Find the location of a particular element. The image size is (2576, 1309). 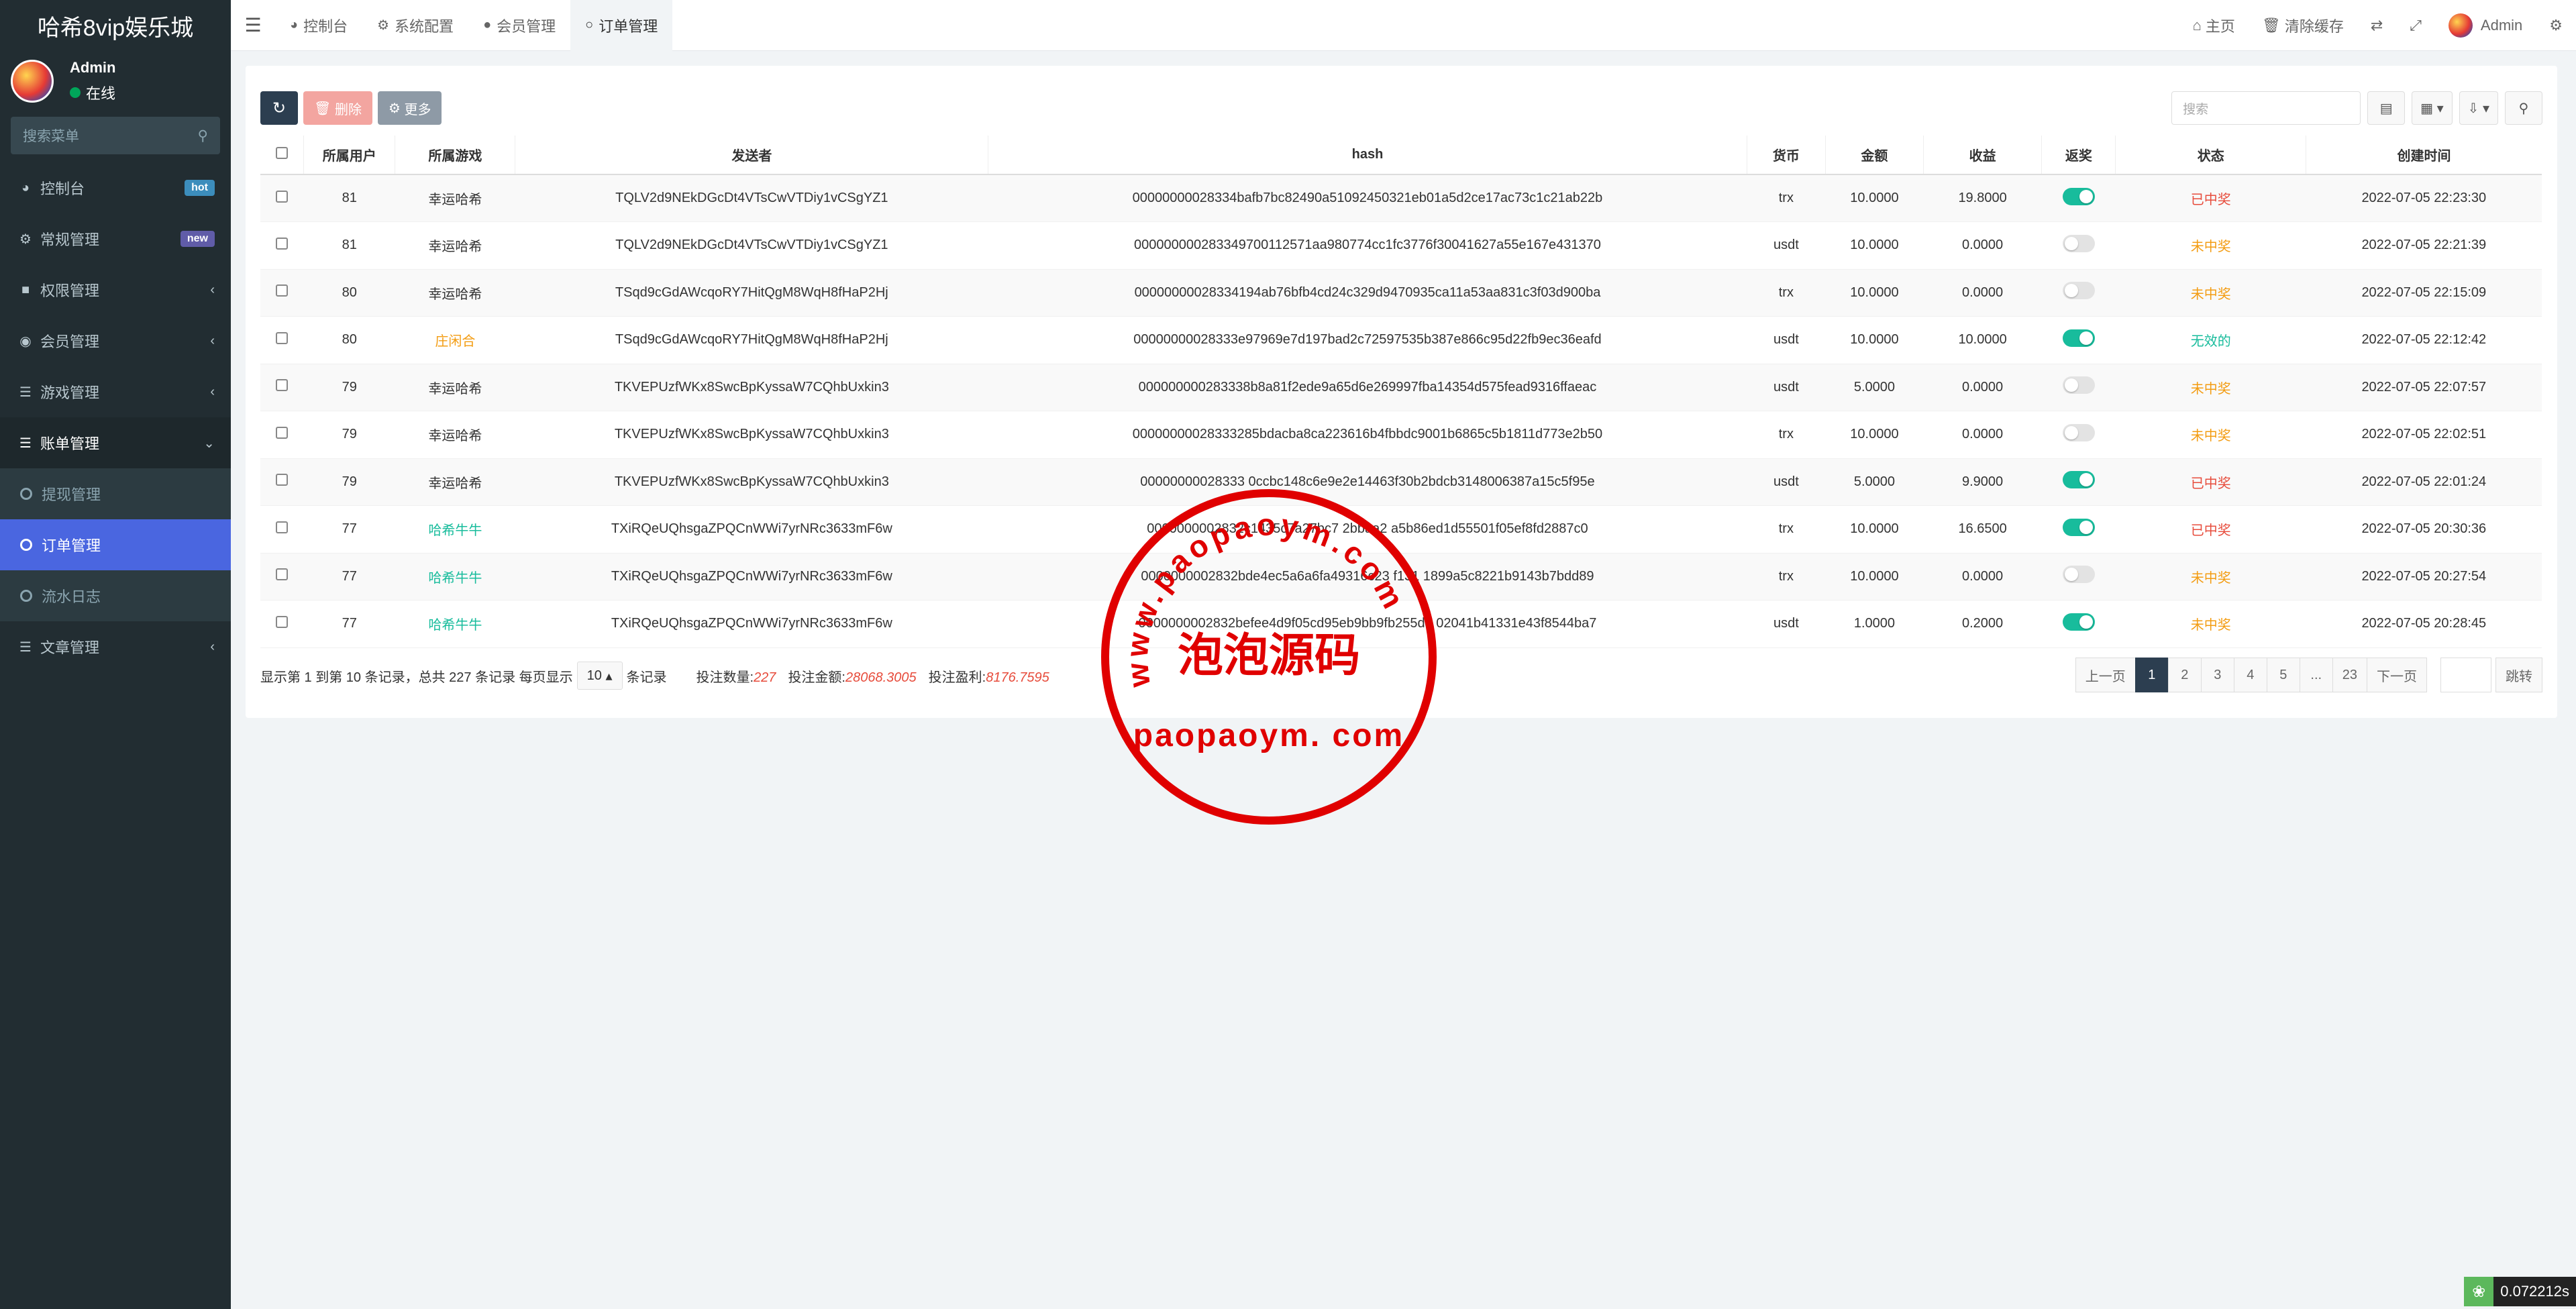

next-page-button: 下一页 is located at coordinates (2397, 675).